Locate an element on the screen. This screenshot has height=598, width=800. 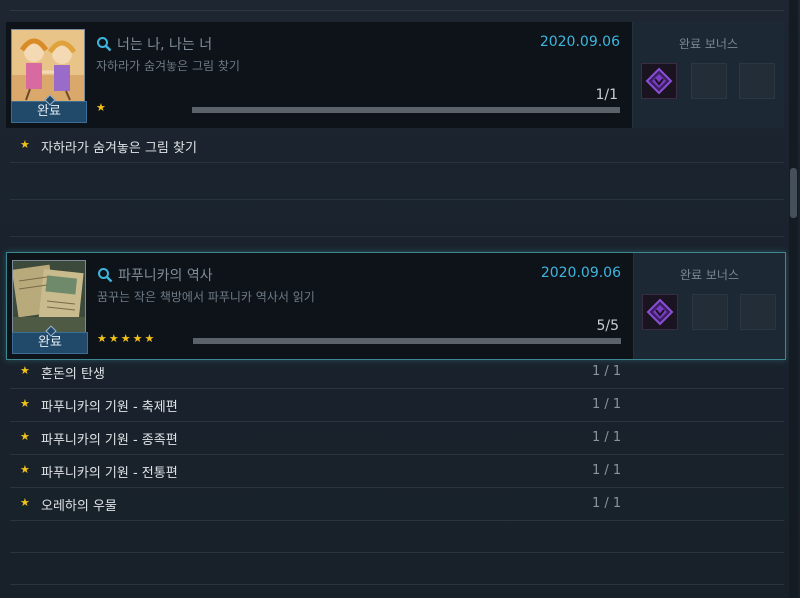
achievement-subtitle: 꿈꾸는 작은 책방에서 파푸니카 역사서 읽기 is located at coordinates (206, 297).